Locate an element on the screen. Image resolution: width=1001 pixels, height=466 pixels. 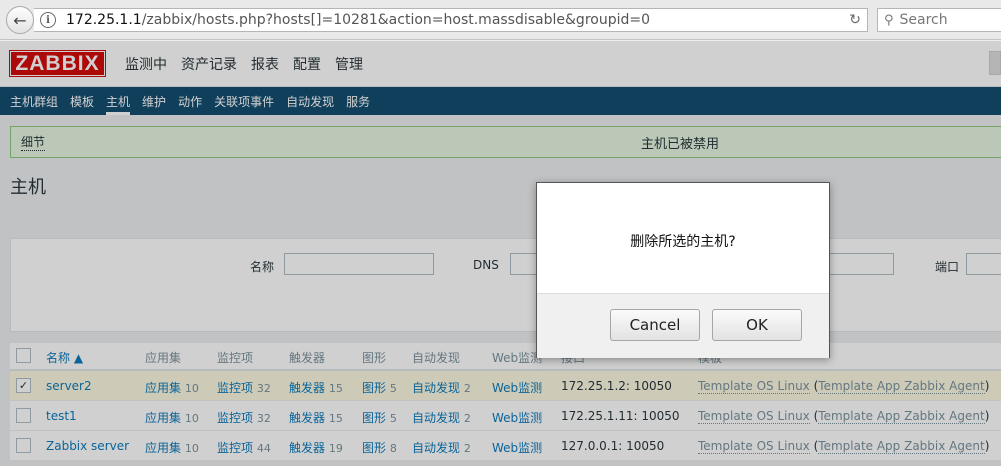
confirm-dialog: 删除所选的主机? Cancel OK is located at coordinates (683, 270).